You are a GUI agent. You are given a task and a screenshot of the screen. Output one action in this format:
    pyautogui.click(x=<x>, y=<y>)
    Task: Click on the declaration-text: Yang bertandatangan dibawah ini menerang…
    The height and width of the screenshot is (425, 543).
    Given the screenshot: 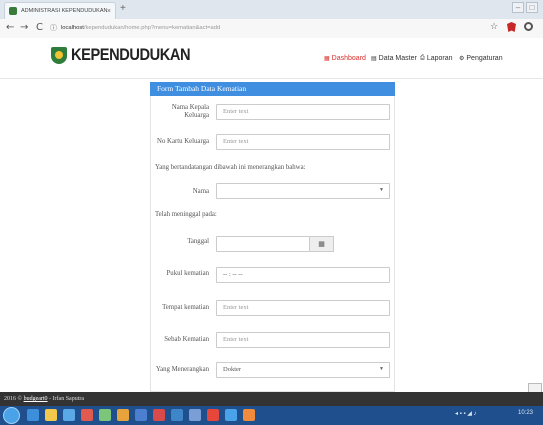 What is the action you would take?
    pyautogui.click(x=230, y=167)
    